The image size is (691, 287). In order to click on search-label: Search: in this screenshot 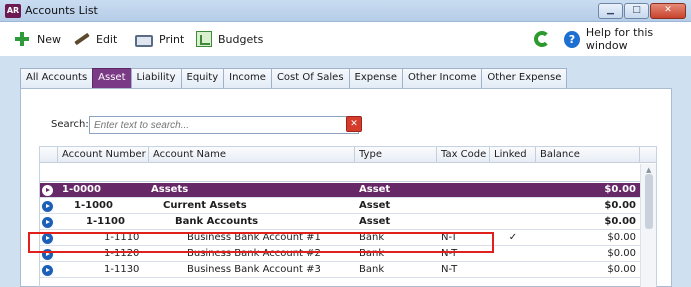, I will do `click(70, 124)`.